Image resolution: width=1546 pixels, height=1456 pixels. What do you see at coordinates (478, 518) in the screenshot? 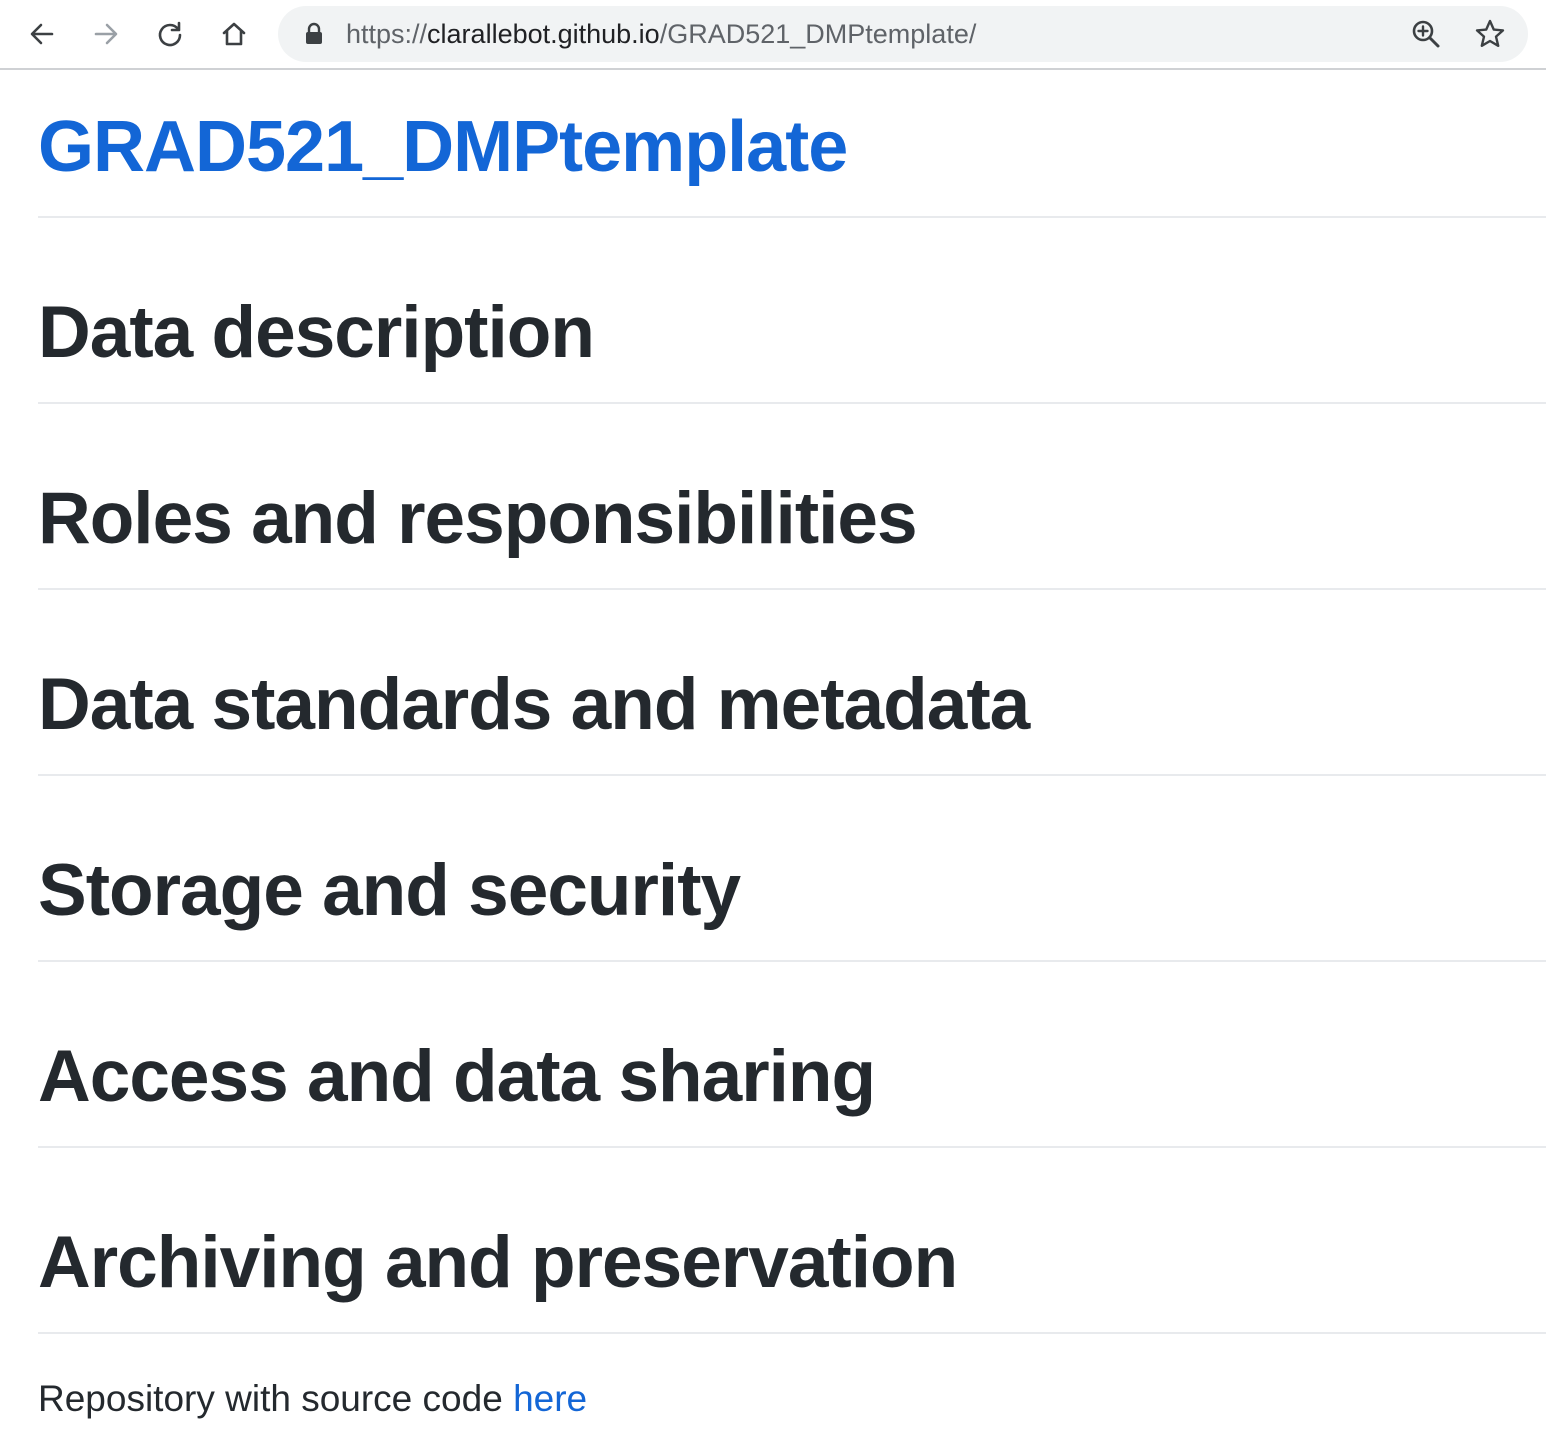
I see `section-heading: Roles and responsibilities` at bounding box center [478, 518].